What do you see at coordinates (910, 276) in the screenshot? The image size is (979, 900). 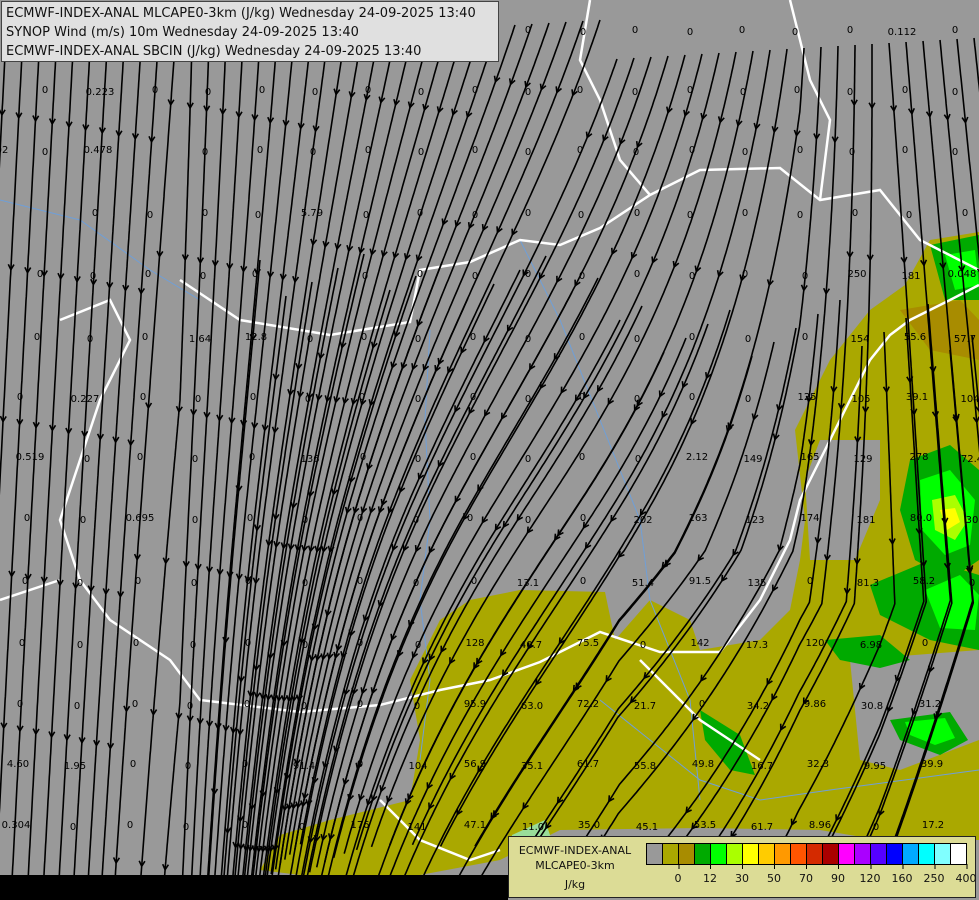 I see `sbcin-value-label: 181` at bounding box center [910, 276].